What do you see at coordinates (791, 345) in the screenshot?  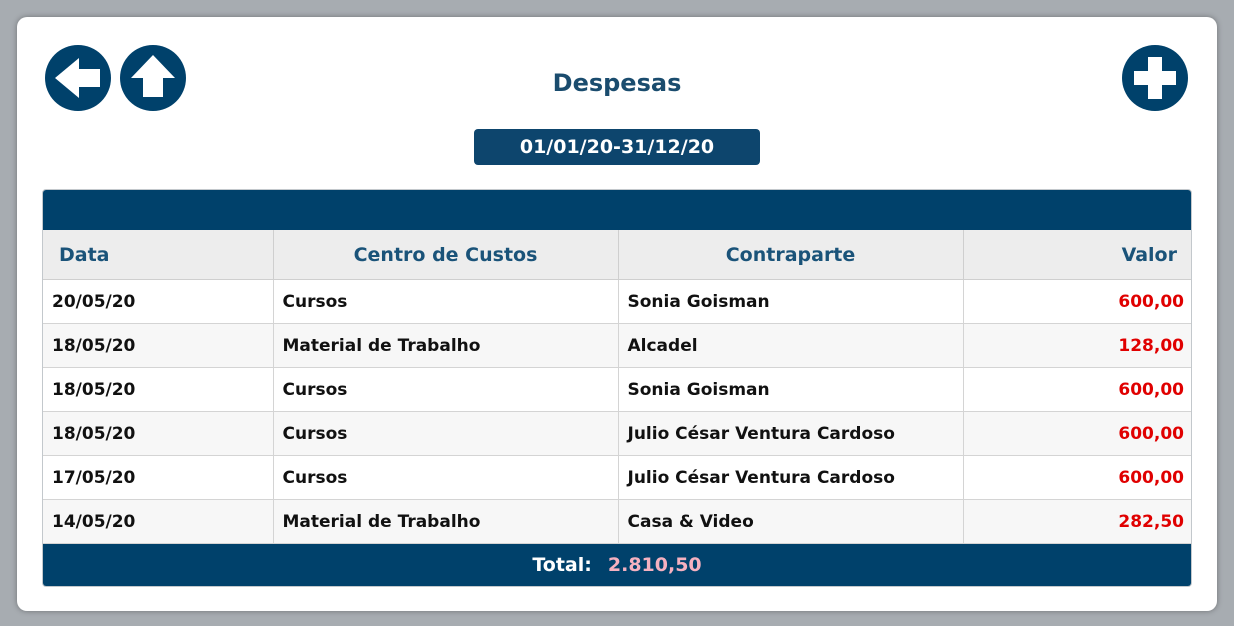 I see `cell-contraparte: Alcadel` at bounding box center [791, 345].